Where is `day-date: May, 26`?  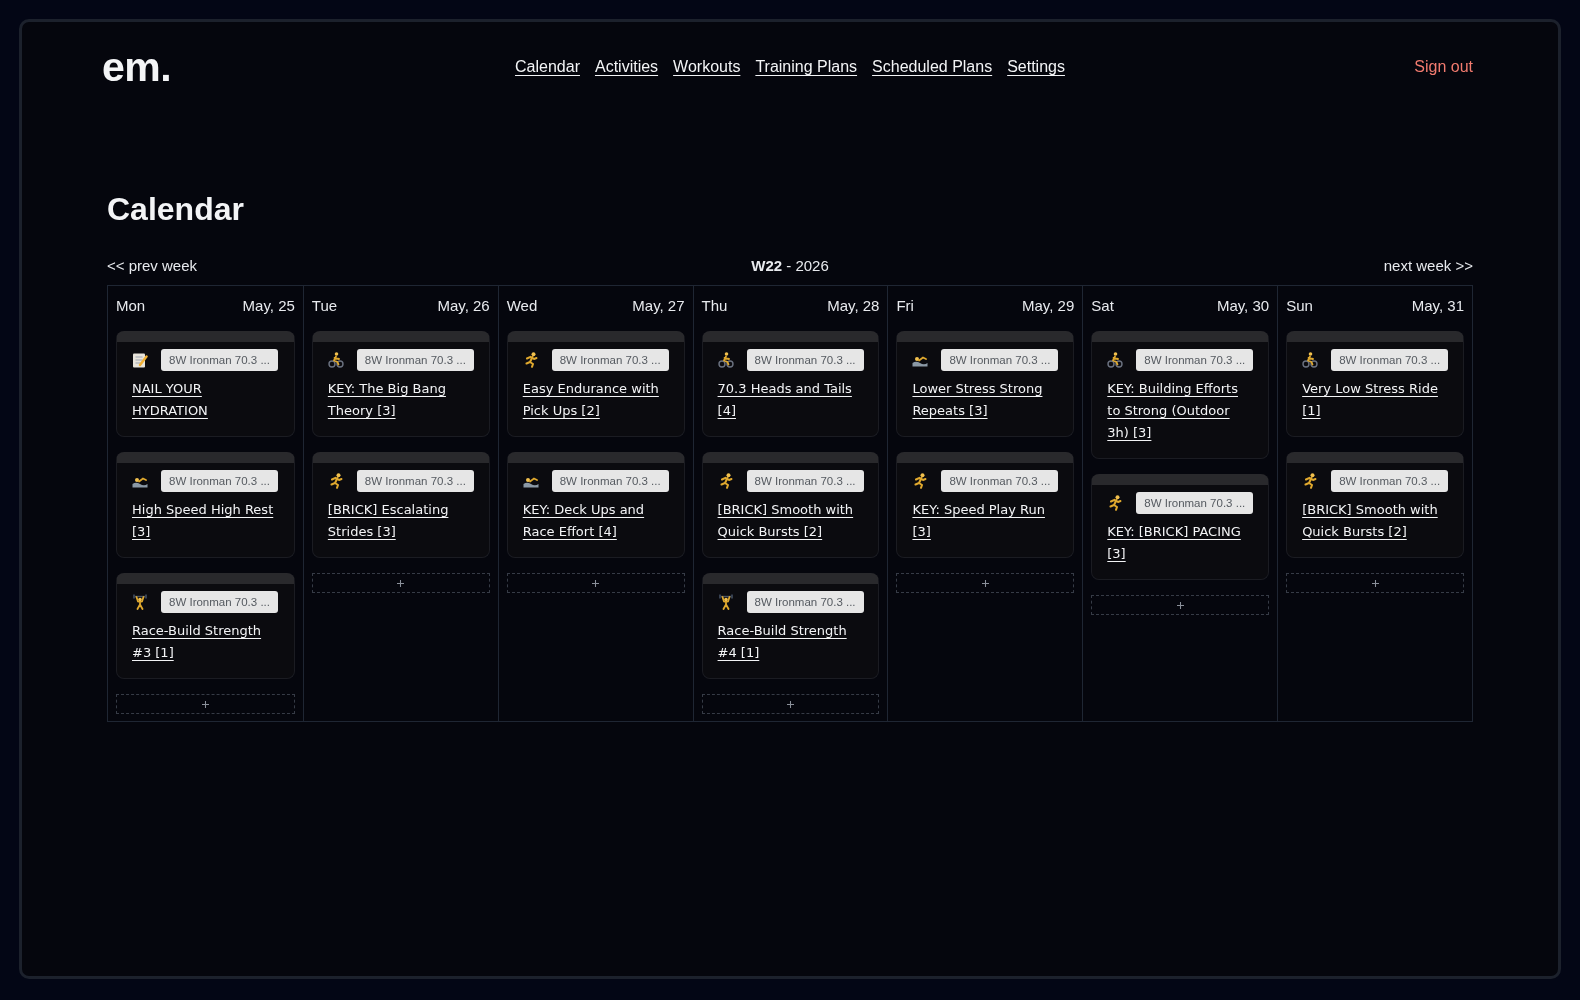
day-date: May, 26 is located at coordinates (463, 306).